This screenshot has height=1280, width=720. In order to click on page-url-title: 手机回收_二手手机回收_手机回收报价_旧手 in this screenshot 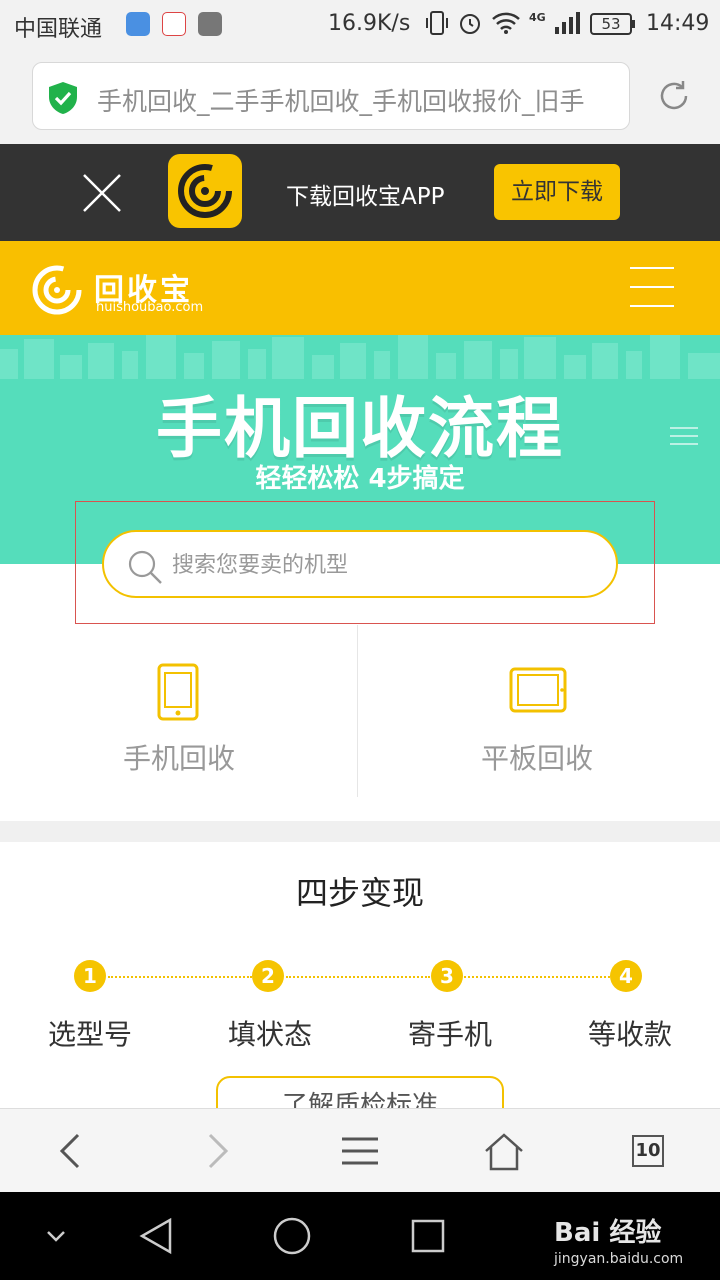, I will do `click(341, 101)`.